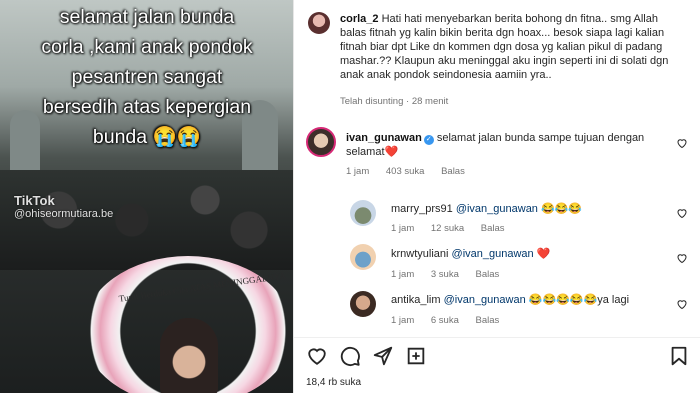 The height and width of the screenshot is (393, 700). I want to click on tiktok-logo-icon: TikTok, so click(34, 200).